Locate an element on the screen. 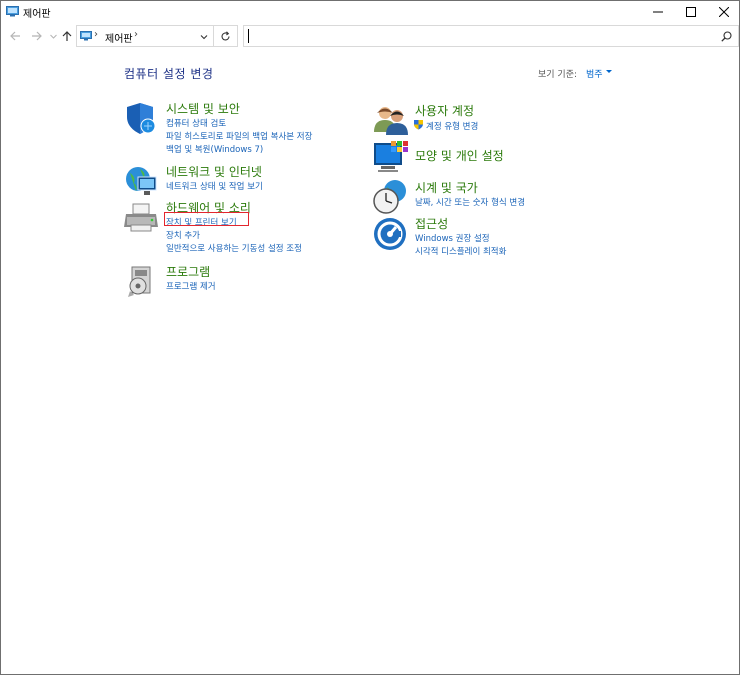 This screenshot has height=675, width=740. address-bar: › 제어판 › is located at coordinates (145, 36).